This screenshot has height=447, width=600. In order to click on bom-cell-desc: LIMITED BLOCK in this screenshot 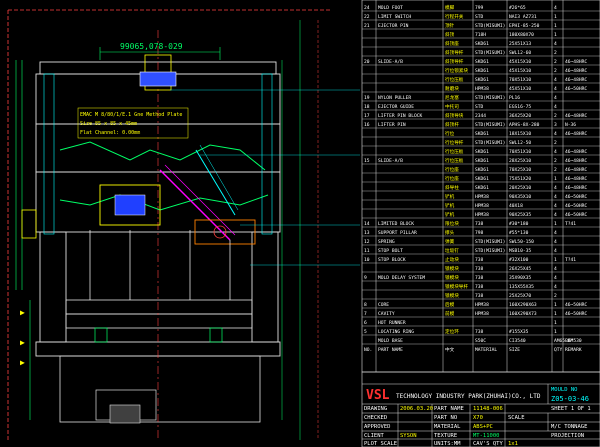, I will do `click(396, 224)`.